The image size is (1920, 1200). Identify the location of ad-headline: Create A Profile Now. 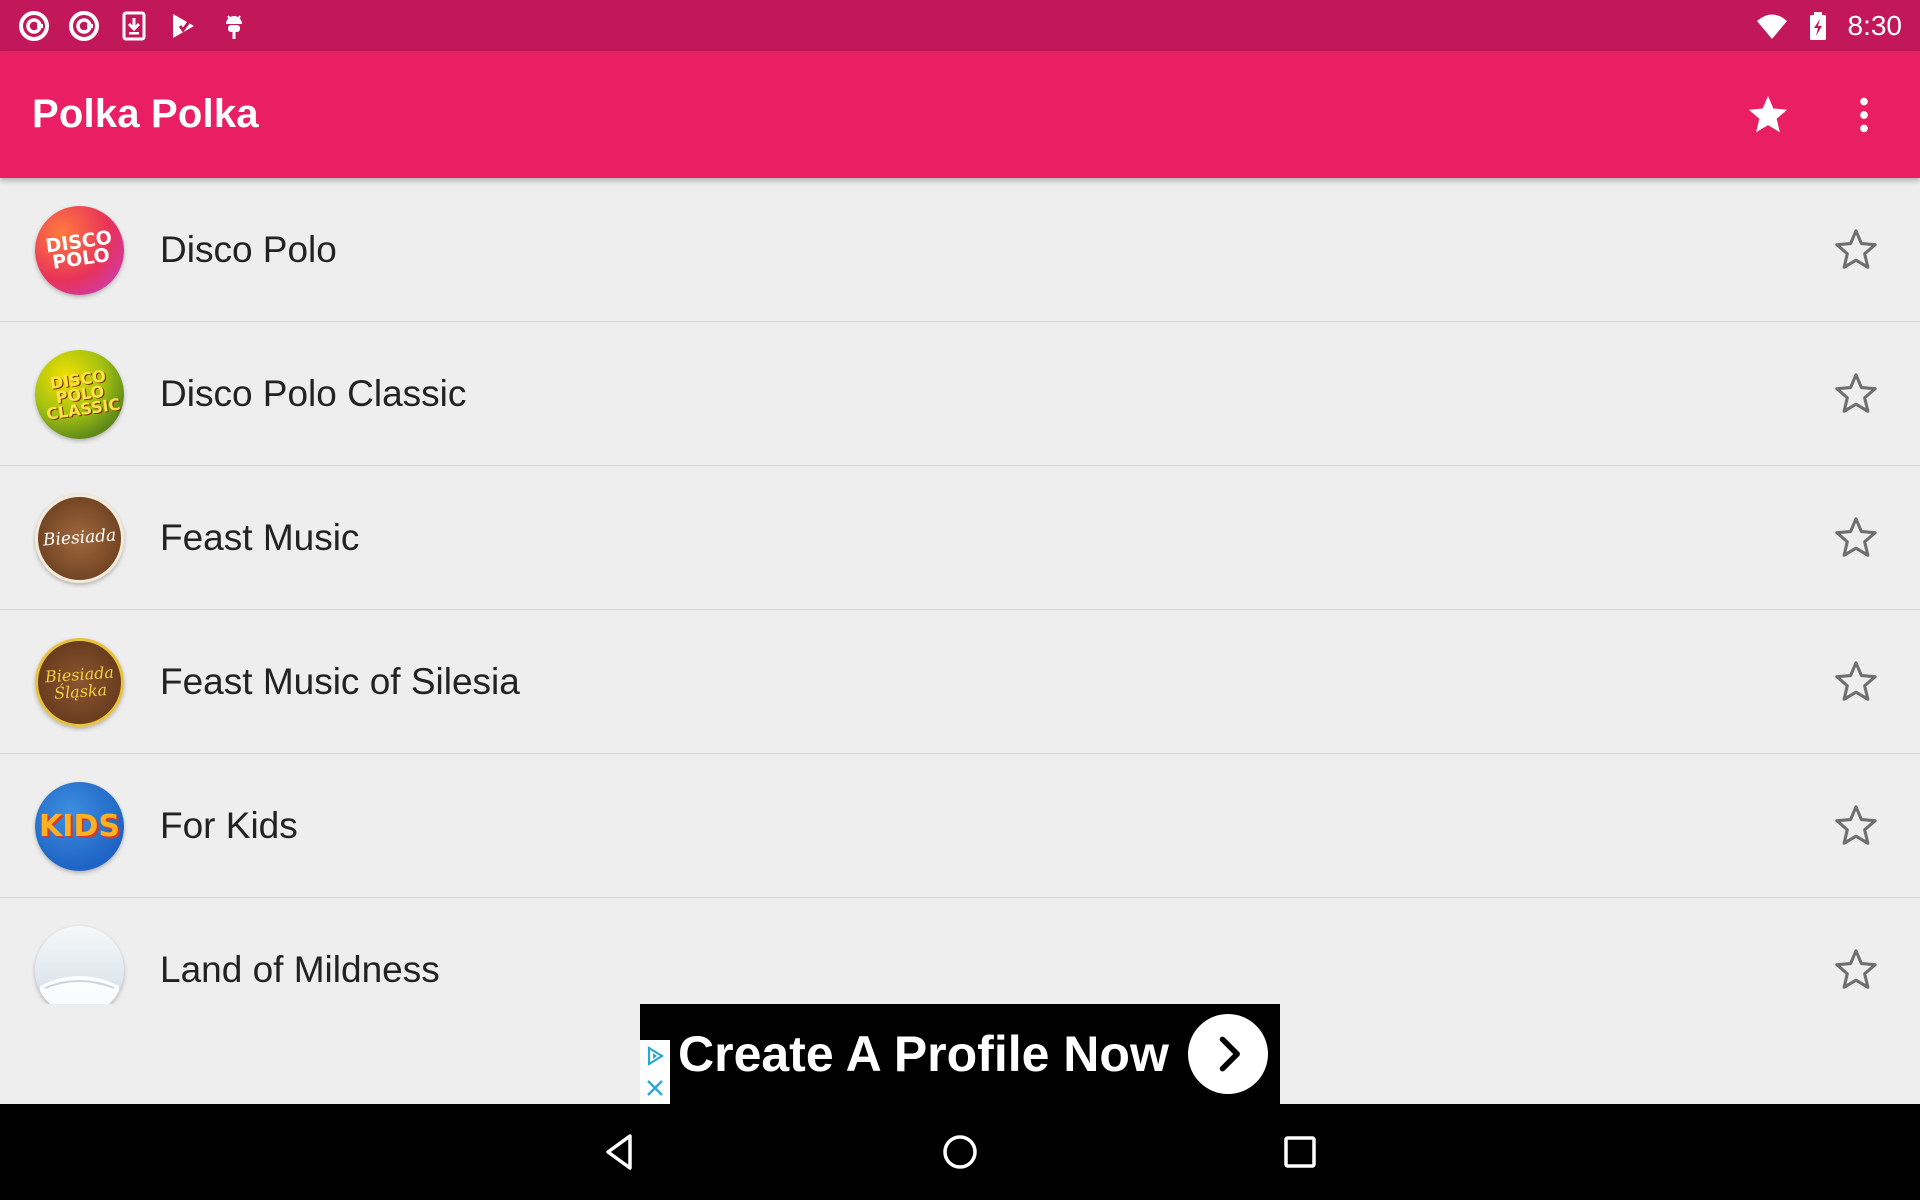
(923, 1054).